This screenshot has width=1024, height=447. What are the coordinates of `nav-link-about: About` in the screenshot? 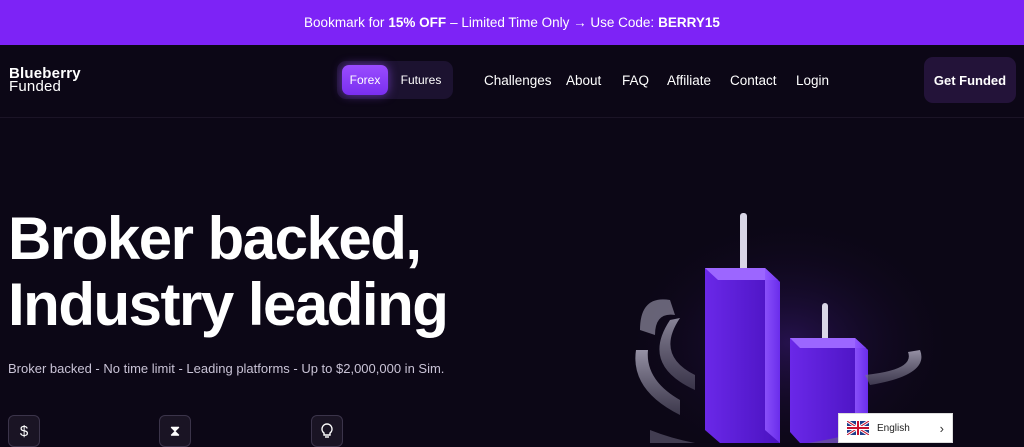 It's located at (583, 80).